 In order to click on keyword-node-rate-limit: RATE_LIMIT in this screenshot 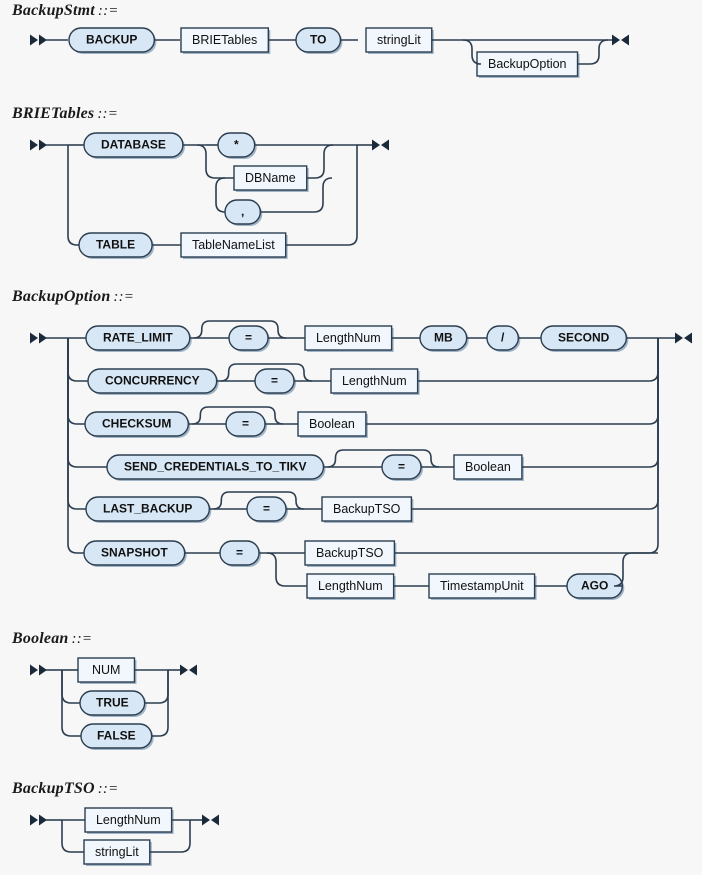, I will do `click(138, 338)`.